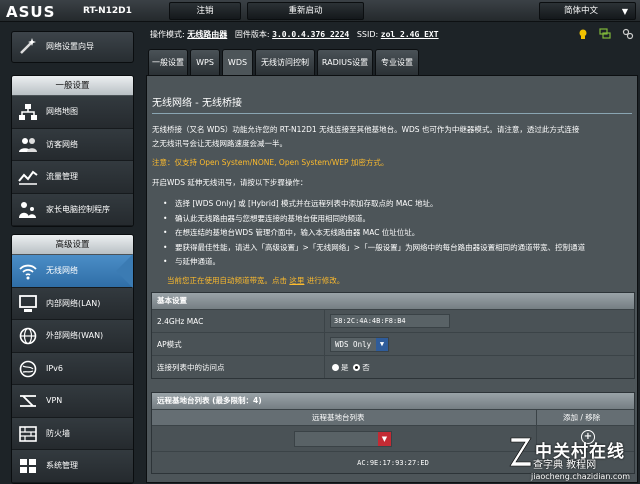  What do you see at coordinates (28, 368) in the screenshot?
I see `ipv6-icon` at bounding box center [28, 368].